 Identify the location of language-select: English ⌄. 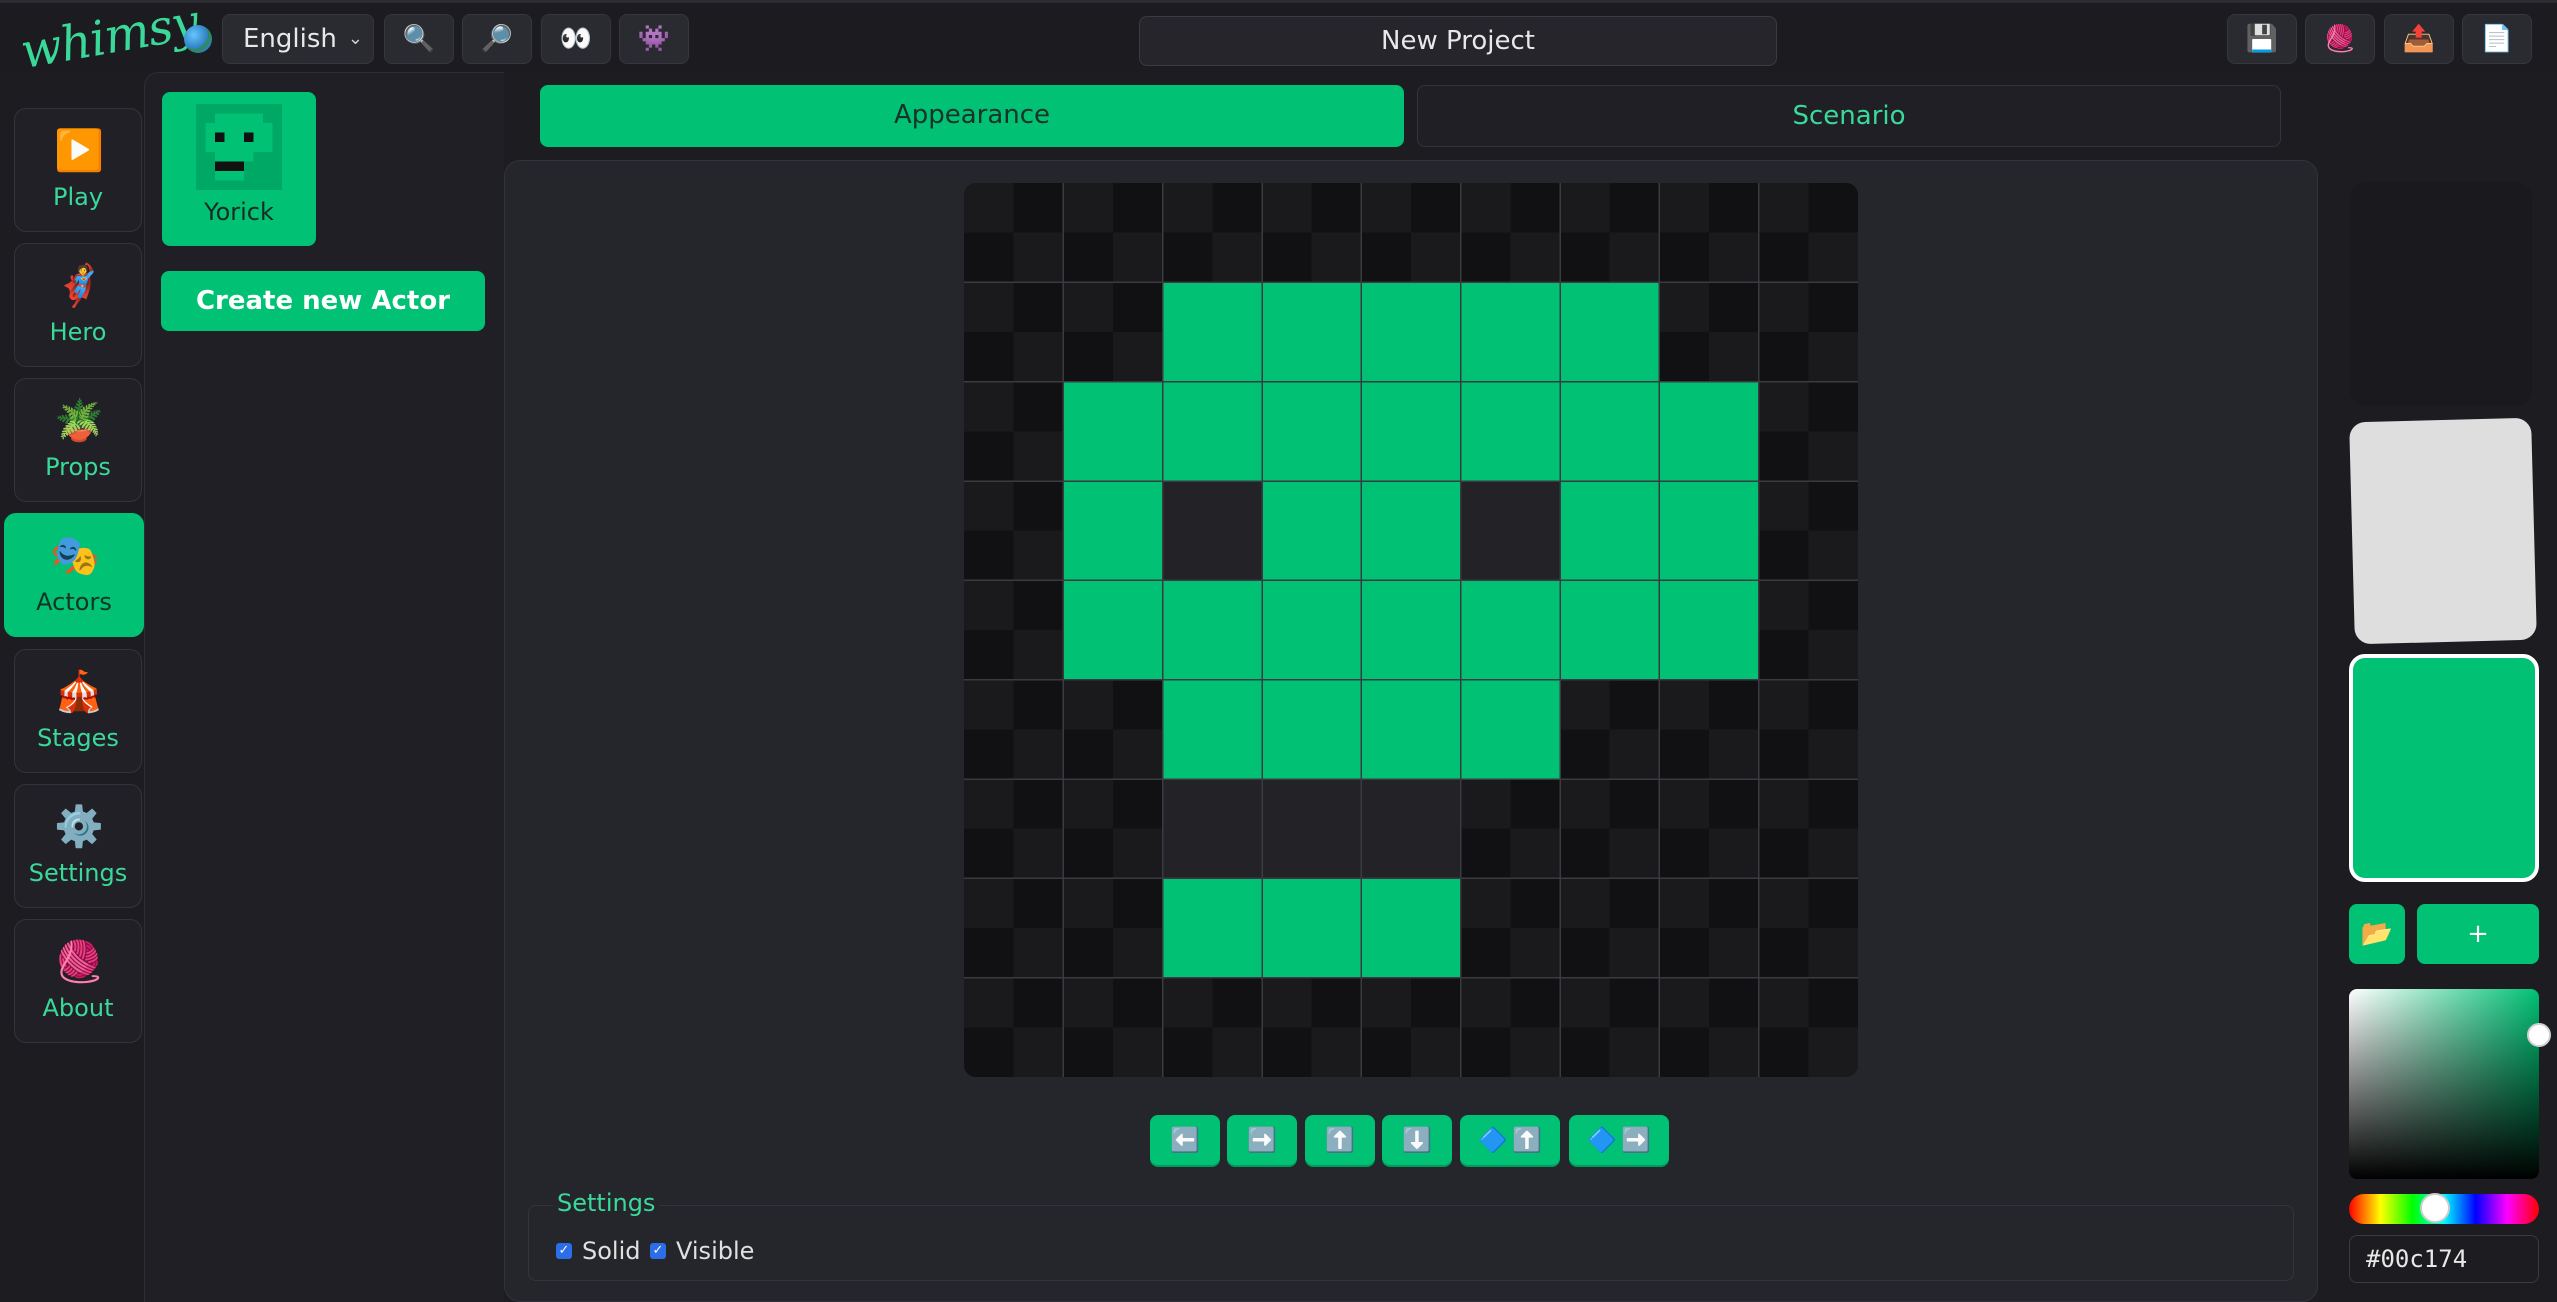
(298, 39).